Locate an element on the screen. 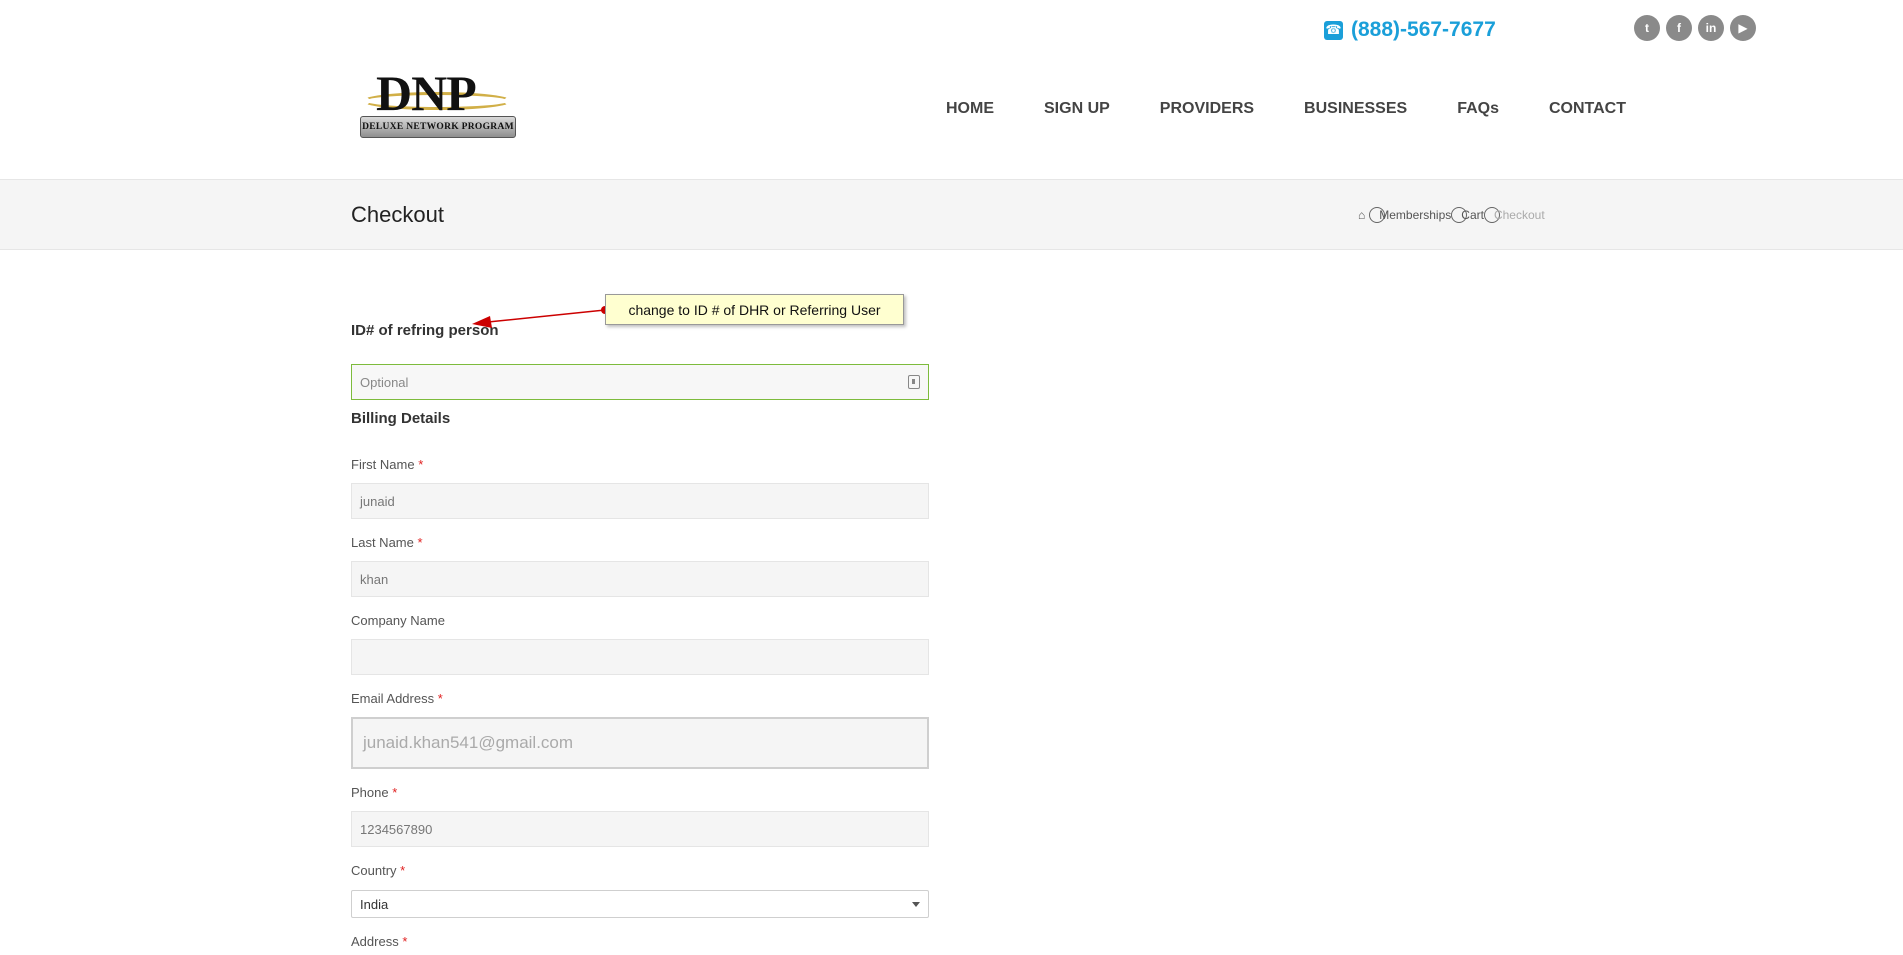  site-logo: DNP DELUXE NETWORK PROGRAM is located at coordinates (438, 103).